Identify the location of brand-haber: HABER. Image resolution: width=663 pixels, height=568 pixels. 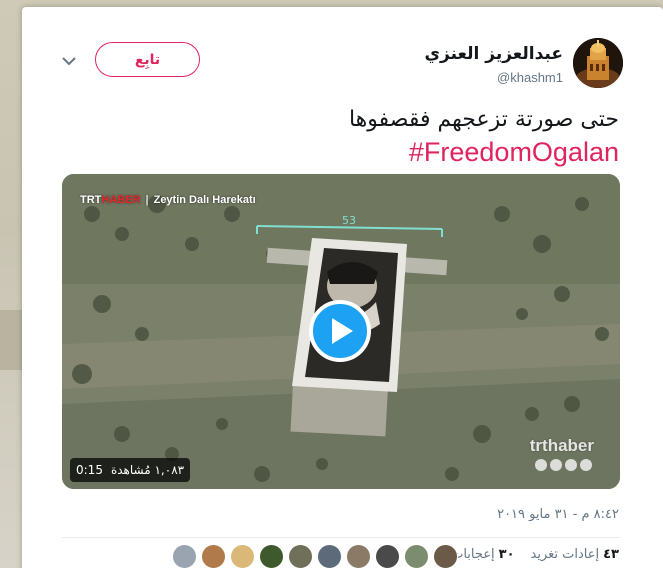
(121, 200).